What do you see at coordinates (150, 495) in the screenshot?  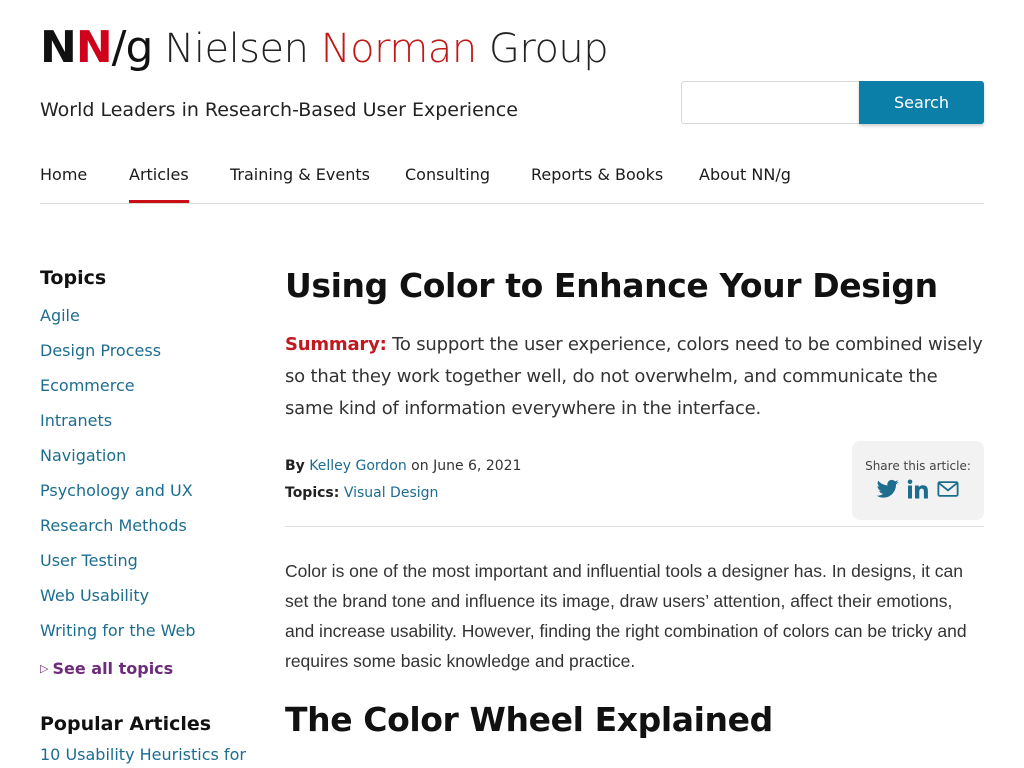 I see `topic-link-psychology-ux: Psychology and UX` at bounding box center [150, 495].